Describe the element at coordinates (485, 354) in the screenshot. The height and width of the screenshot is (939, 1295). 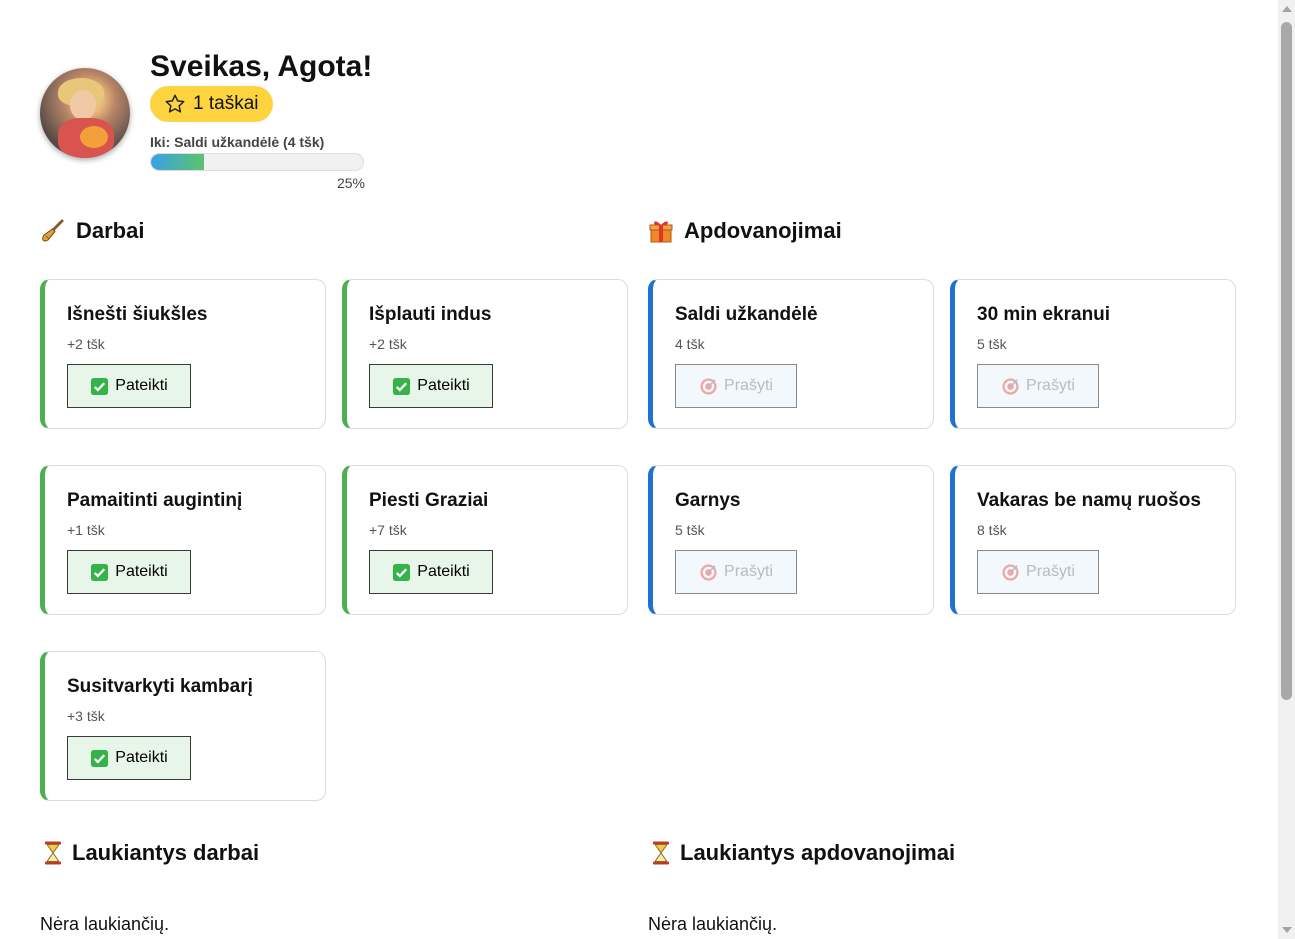
I see `chore-card: Išplauti indus +2 tšk Pateikti` at that location.